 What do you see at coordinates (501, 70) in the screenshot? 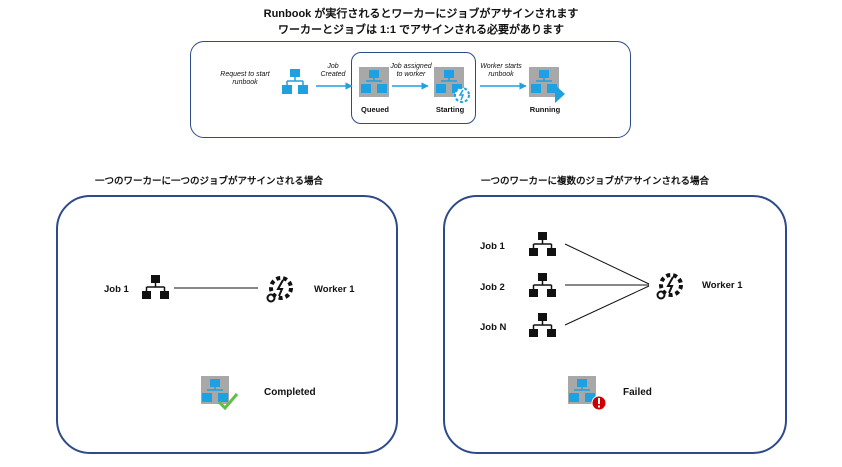
I see `worker-starts-label: Worker starts runbook` at bounding box center [501, 70].